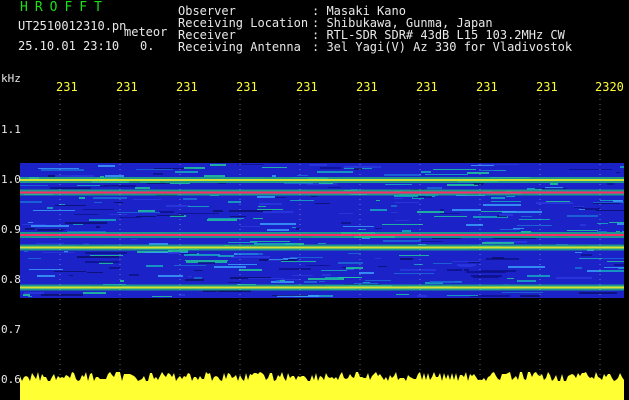 This screenshot has width=629, height=400. Describe the element at coordinates (11, 78) in the screenshot. I see `frequency-unit-label: kHz` at that location.